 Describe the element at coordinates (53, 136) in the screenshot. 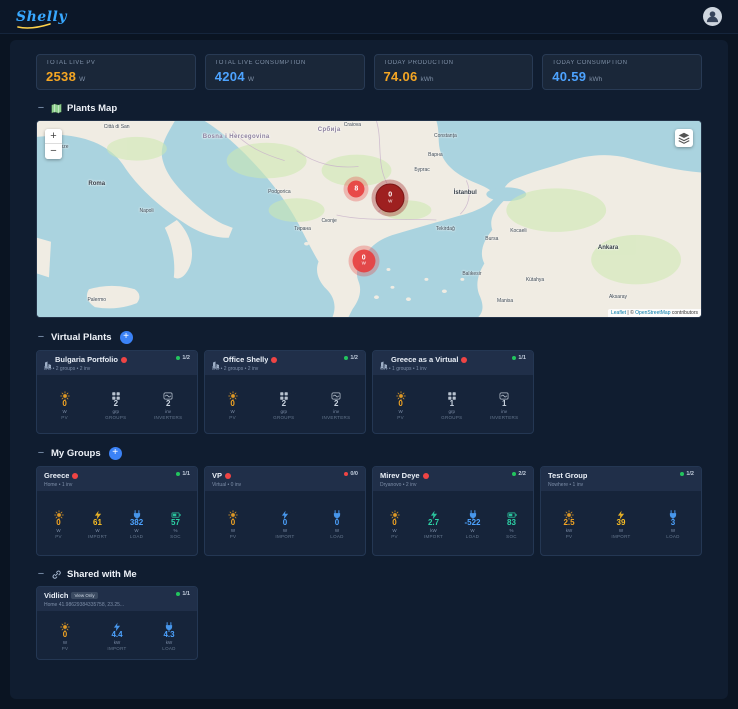

I see `zoom-in-button: +` at that location.